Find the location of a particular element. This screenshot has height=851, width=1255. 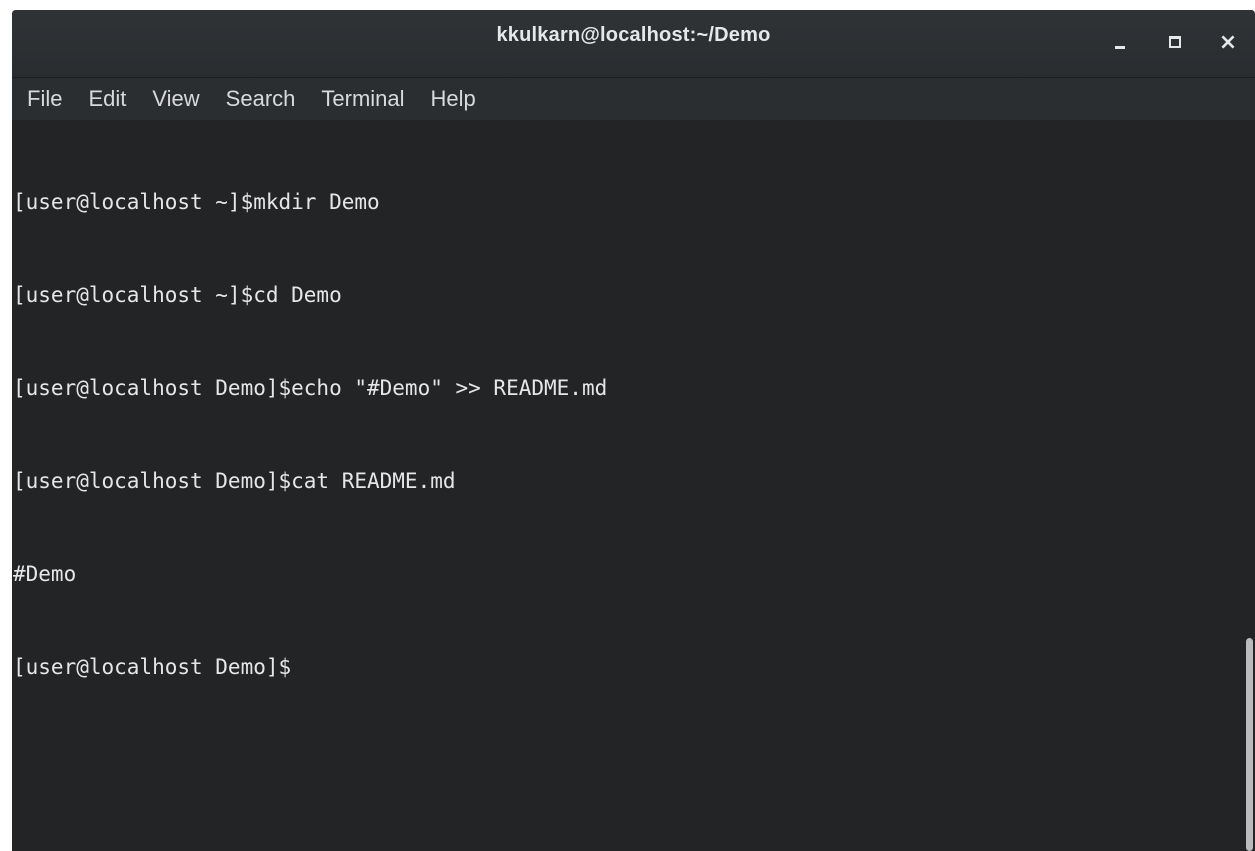

close-button: × is located at coordinates (1228, 42).